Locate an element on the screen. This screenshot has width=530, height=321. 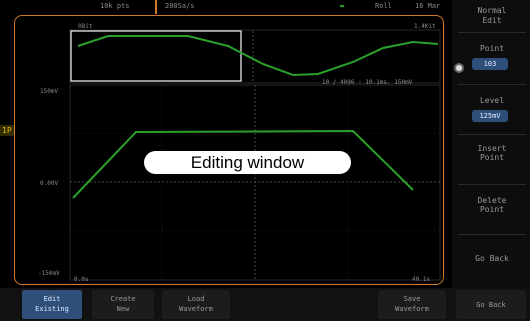
panel-title: Normal Edit is located at coordinates (492, 16).